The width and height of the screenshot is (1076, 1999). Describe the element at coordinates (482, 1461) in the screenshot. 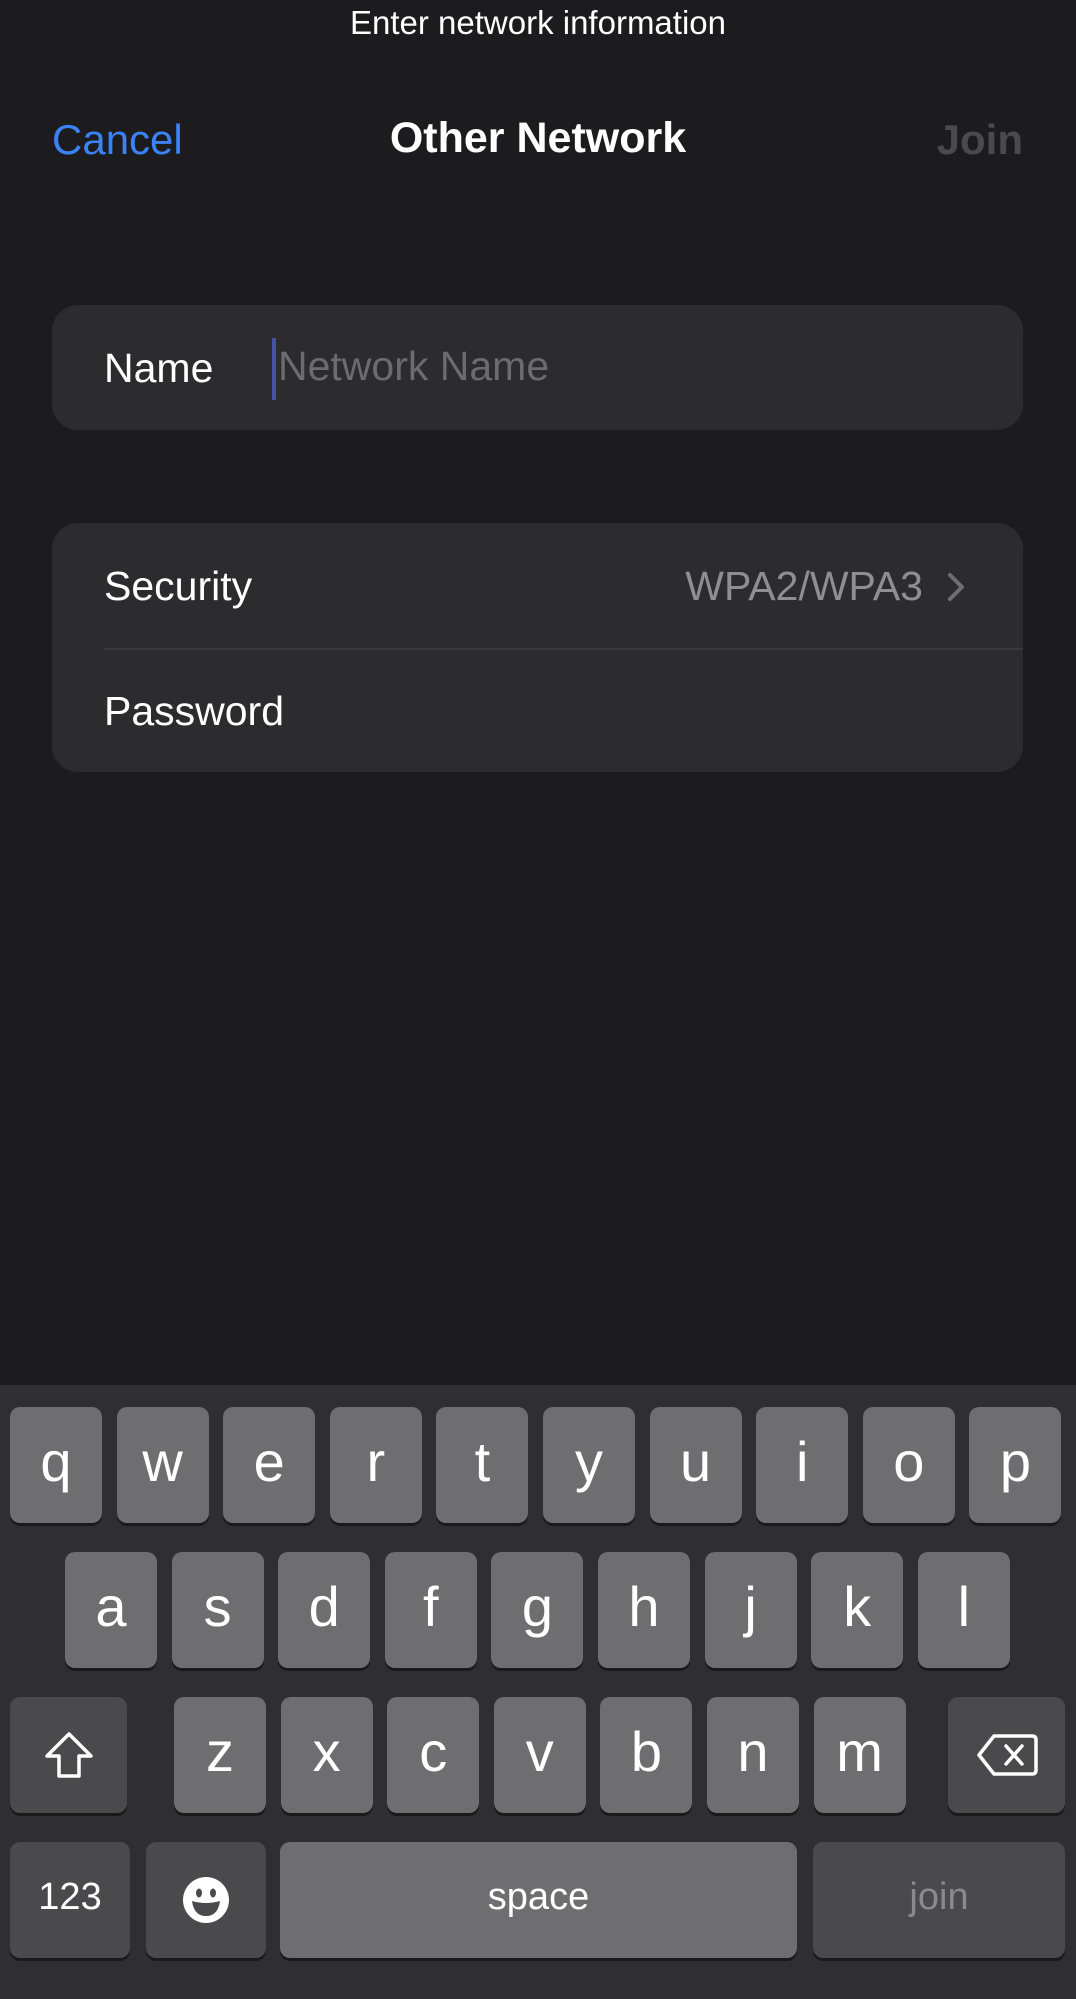

I see `key-t-label: t` at that location.